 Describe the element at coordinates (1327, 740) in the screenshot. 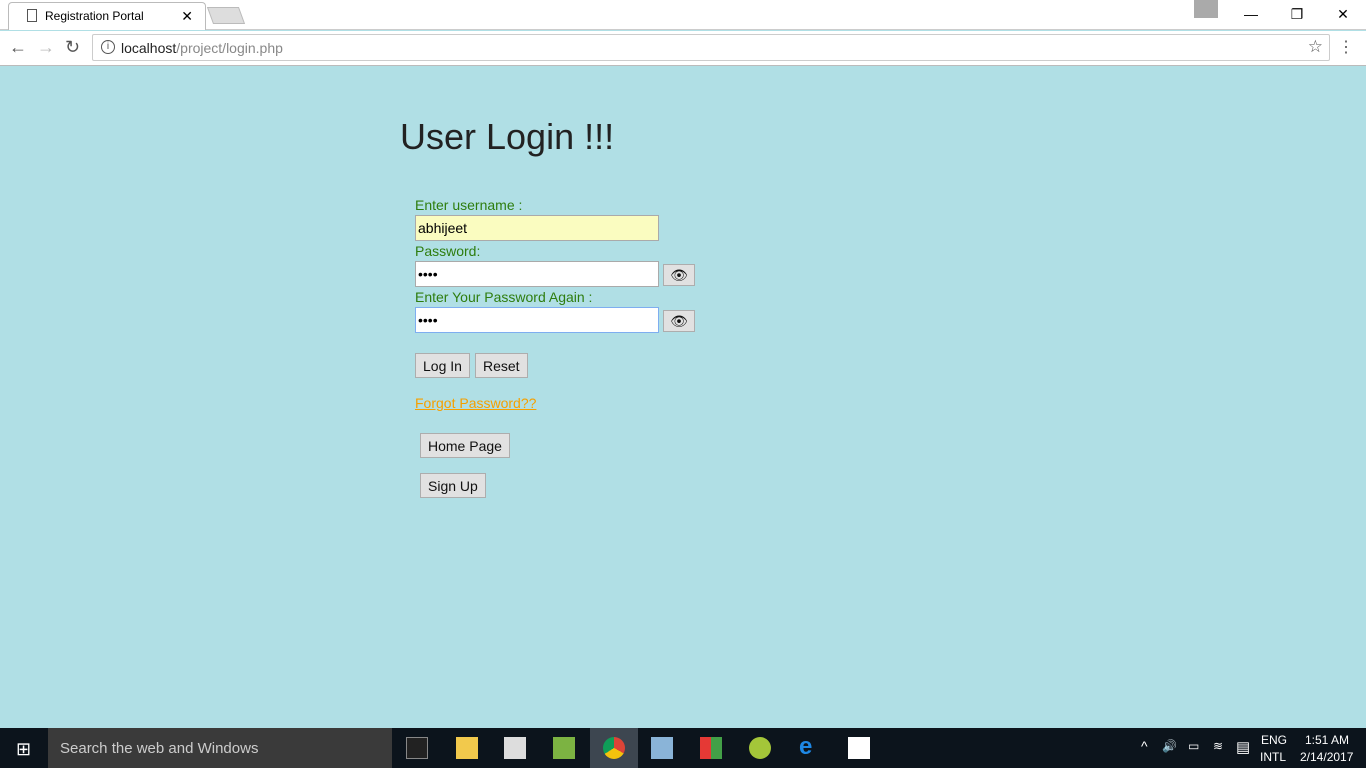

I see `clock-time: 1:51 AM` at that location.